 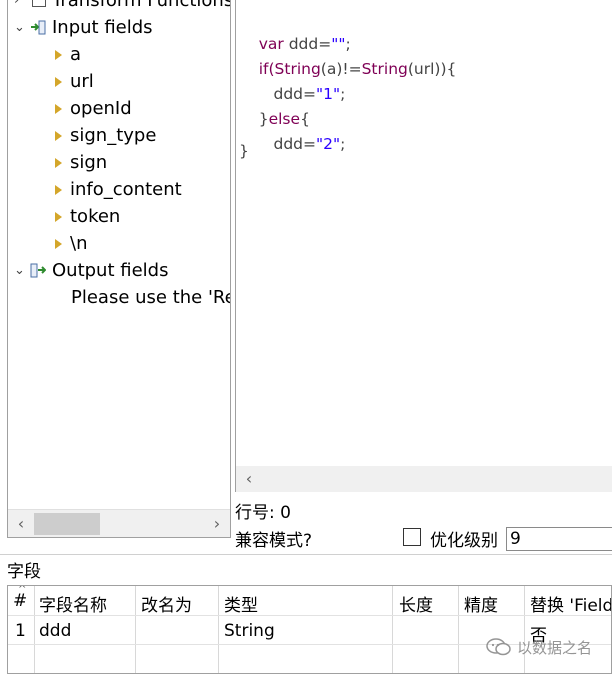 I want to click on tree-field-item: url, so click(x=119, y=81).